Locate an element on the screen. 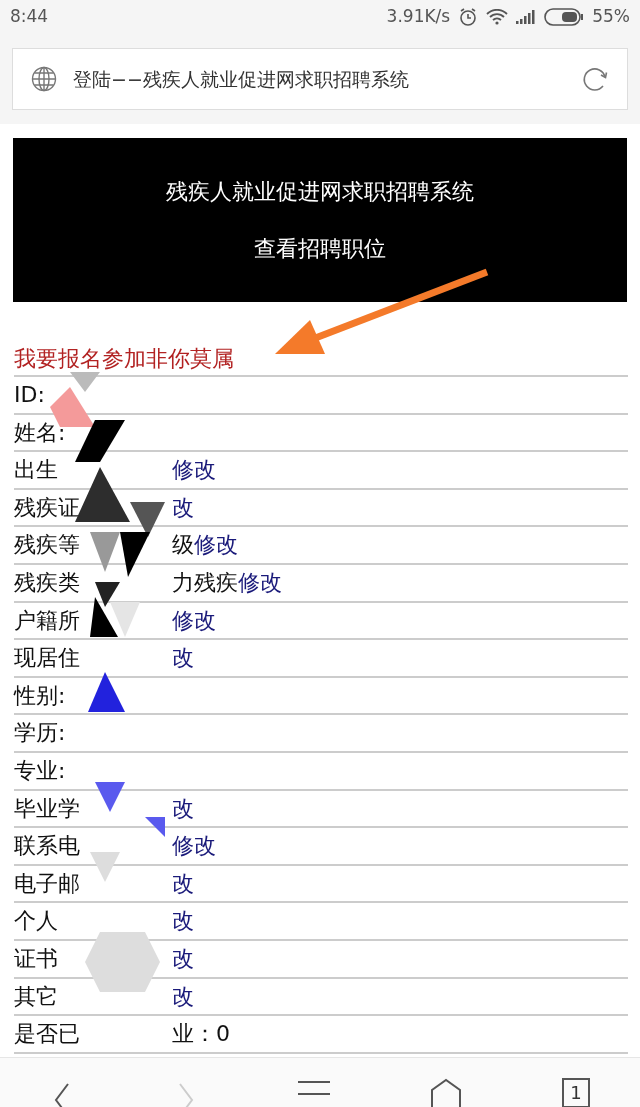  field-label: 证书 is located at coordinates (36, 958).